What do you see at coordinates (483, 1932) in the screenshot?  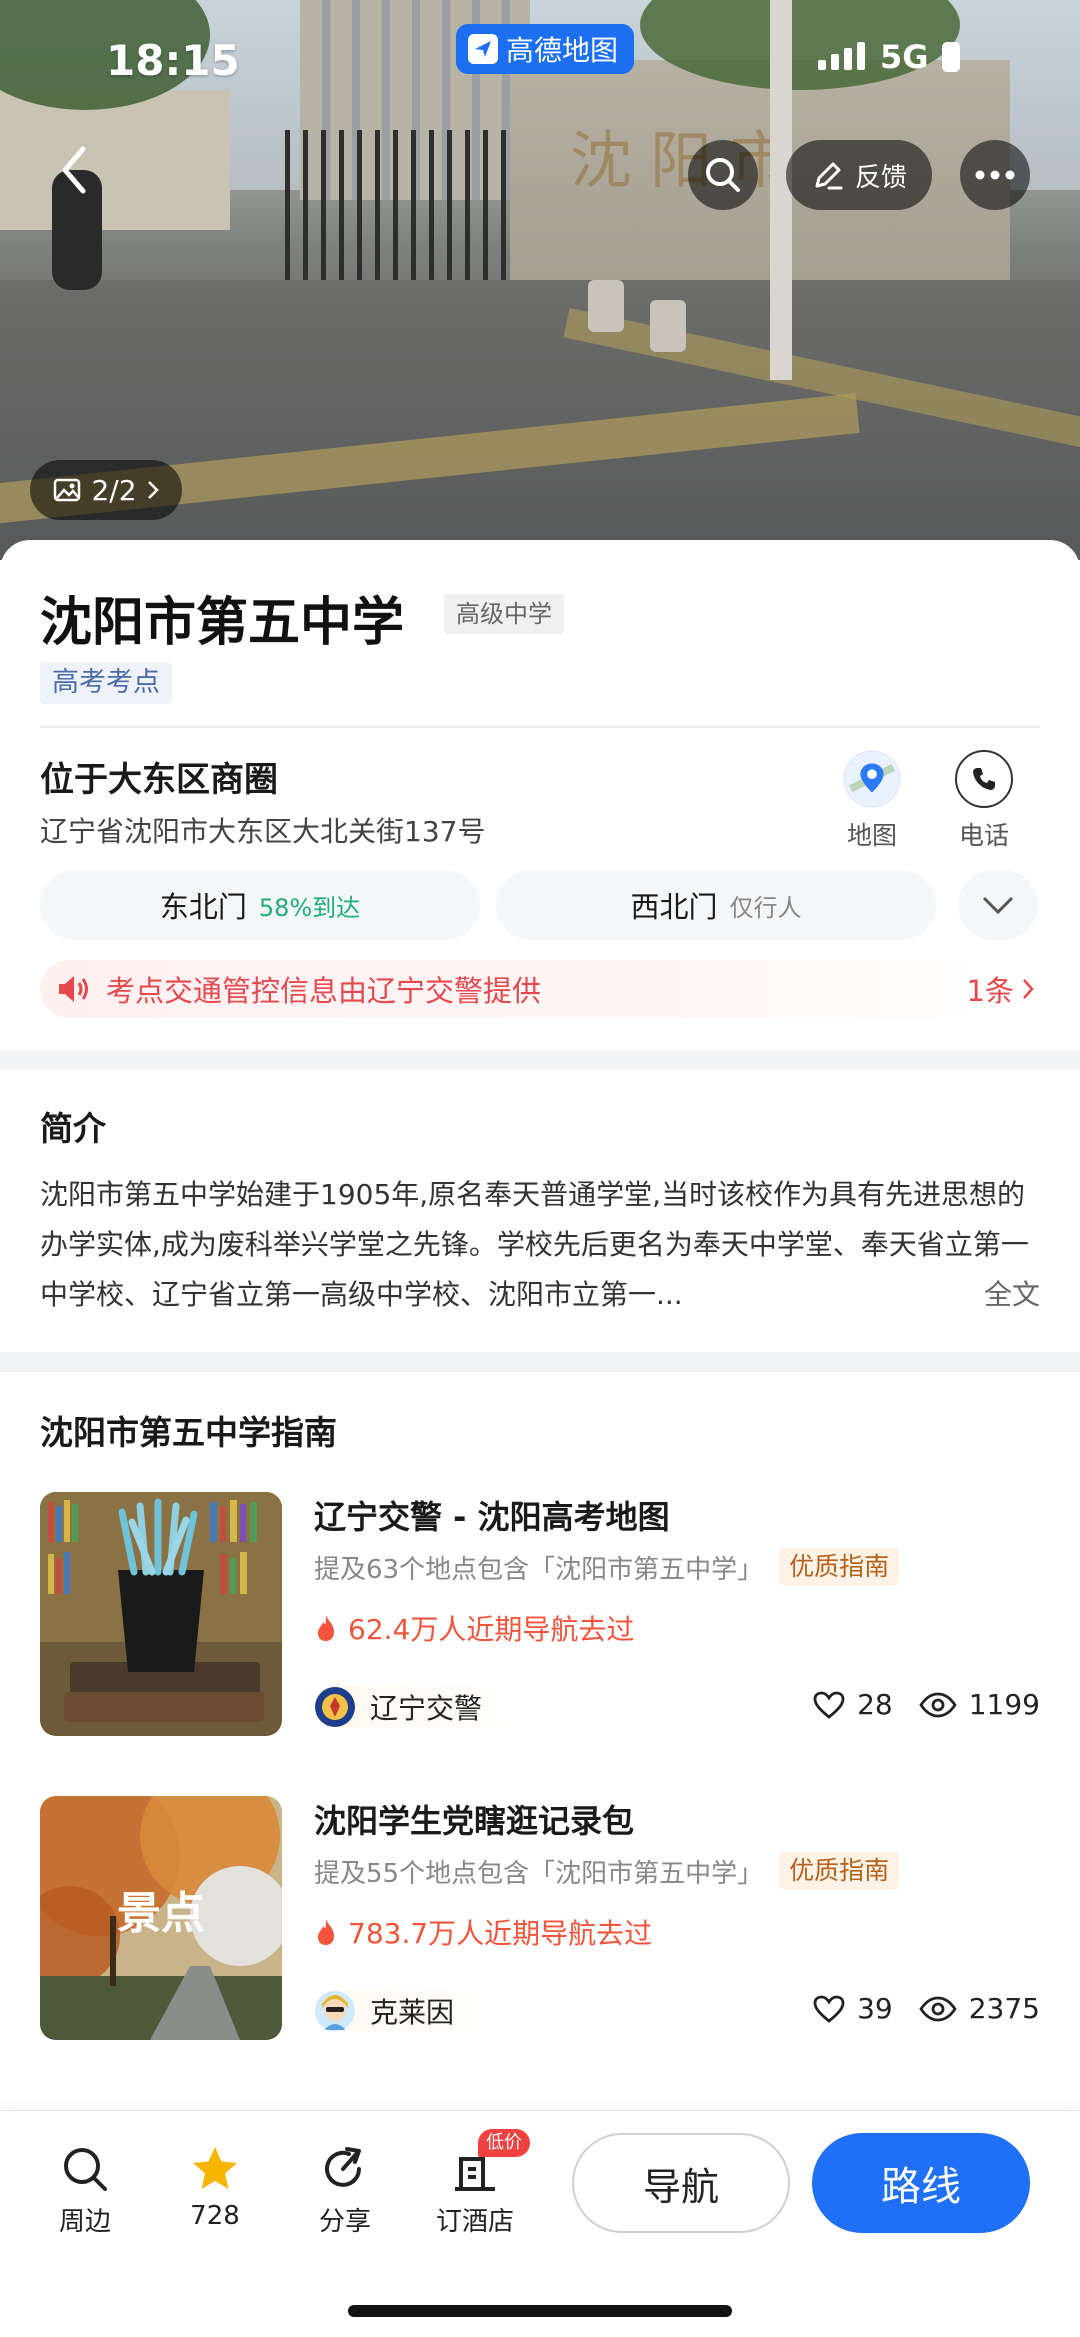 I see `guide-hot: 783.7万人近期导航去过` at bounding box center [483, 1932].